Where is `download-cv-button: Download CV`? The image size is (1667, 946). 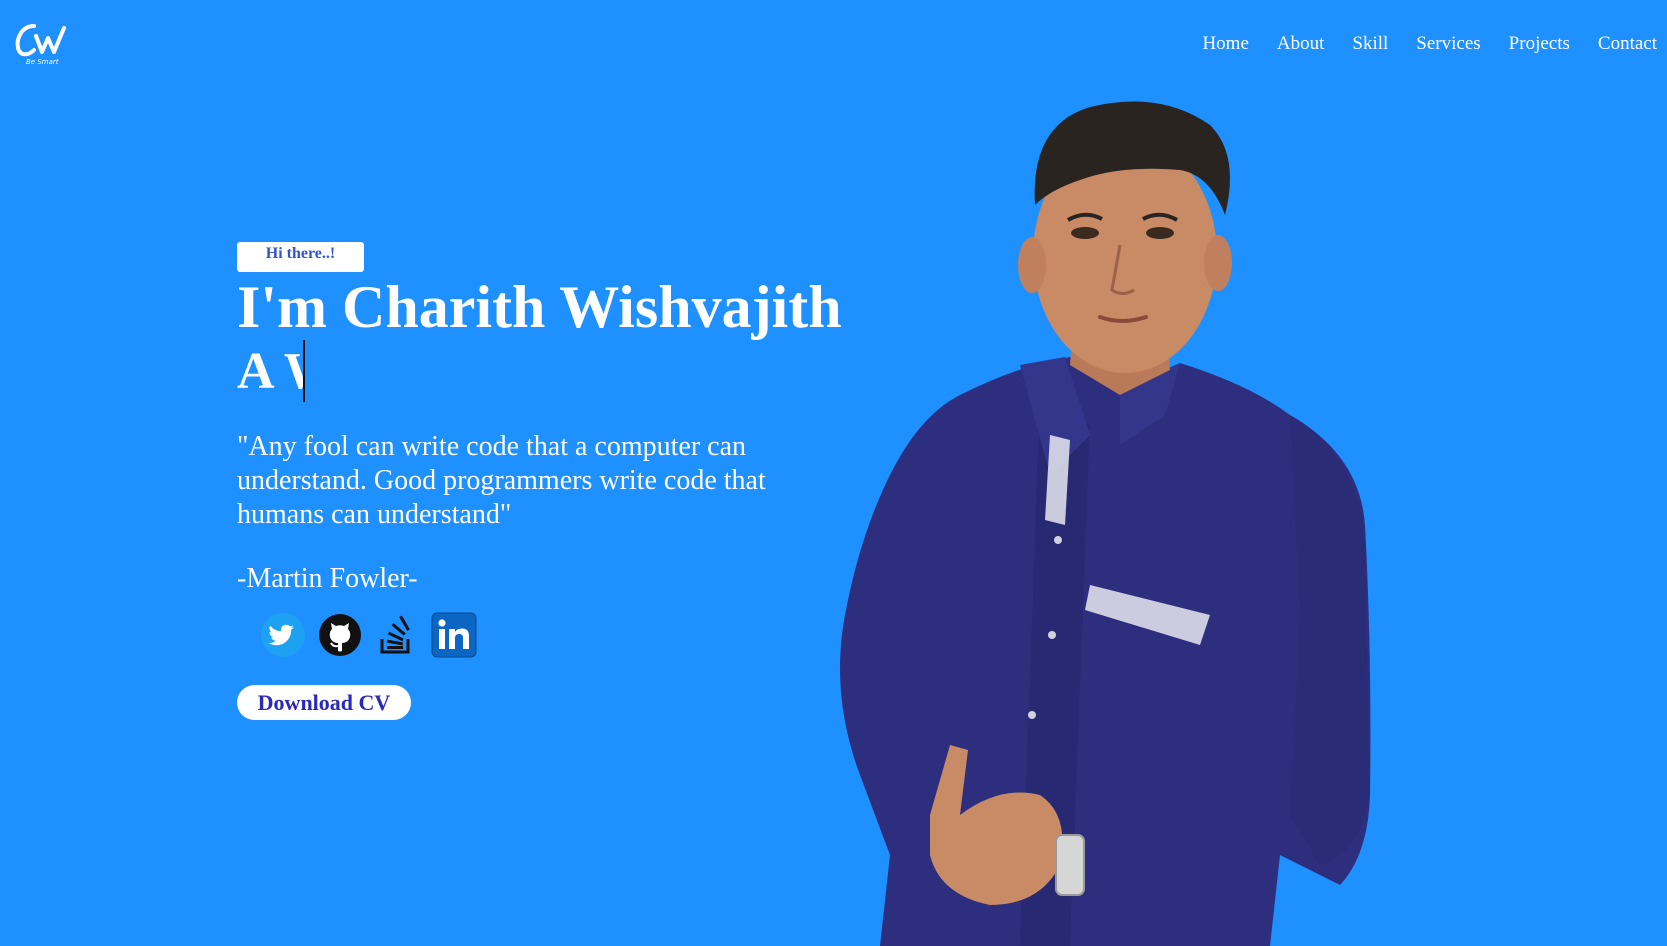
download-cv-button: Download CV is located at coordinates (324, 702).